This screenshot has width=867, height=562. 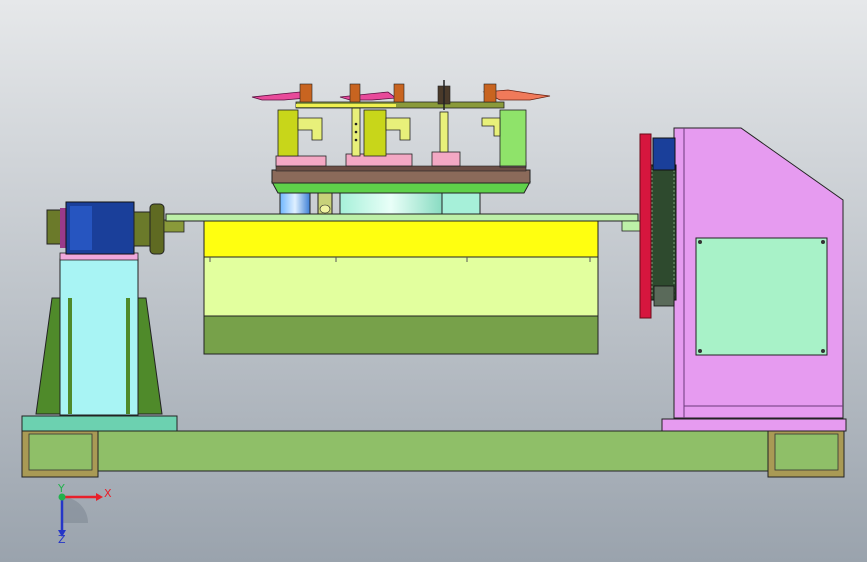 What do you see at coordinates (754, 425) in the screenshot?
I see `right-base-plate` at bounding box center [754, 425].